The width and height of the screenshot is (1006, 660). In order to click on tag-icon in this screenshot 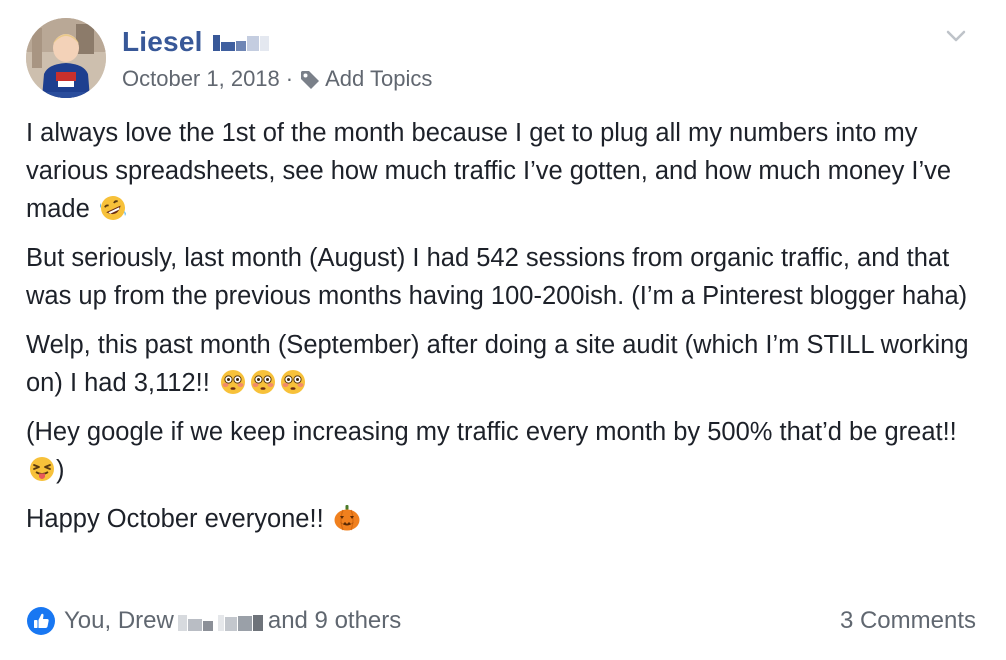, I will do `click(310, 80)`.